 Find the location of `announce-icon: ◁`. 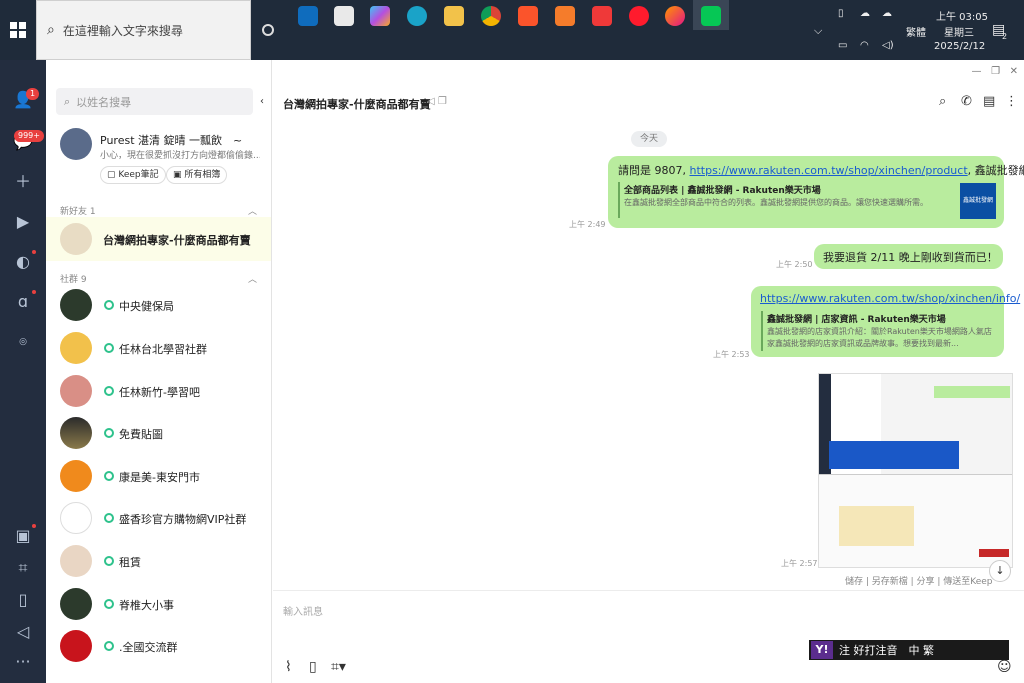

announce-icon: ◁ is located at coordinates (23, 632).